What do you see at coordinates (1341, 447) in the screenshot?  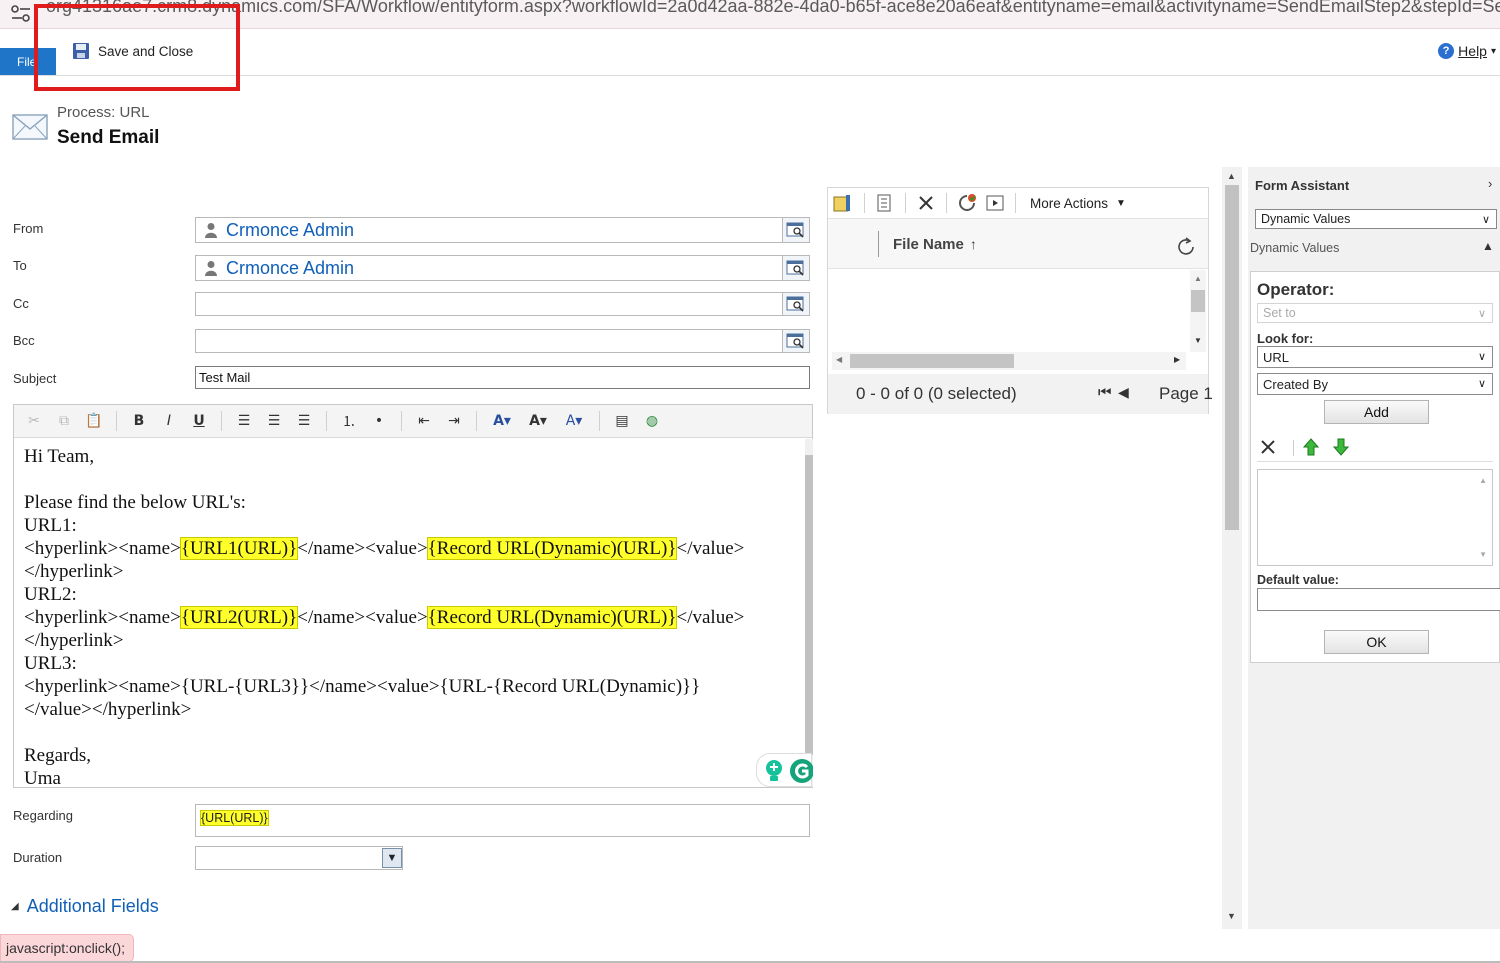 I see `move-down-icon` at bounding box center [1341, 447].